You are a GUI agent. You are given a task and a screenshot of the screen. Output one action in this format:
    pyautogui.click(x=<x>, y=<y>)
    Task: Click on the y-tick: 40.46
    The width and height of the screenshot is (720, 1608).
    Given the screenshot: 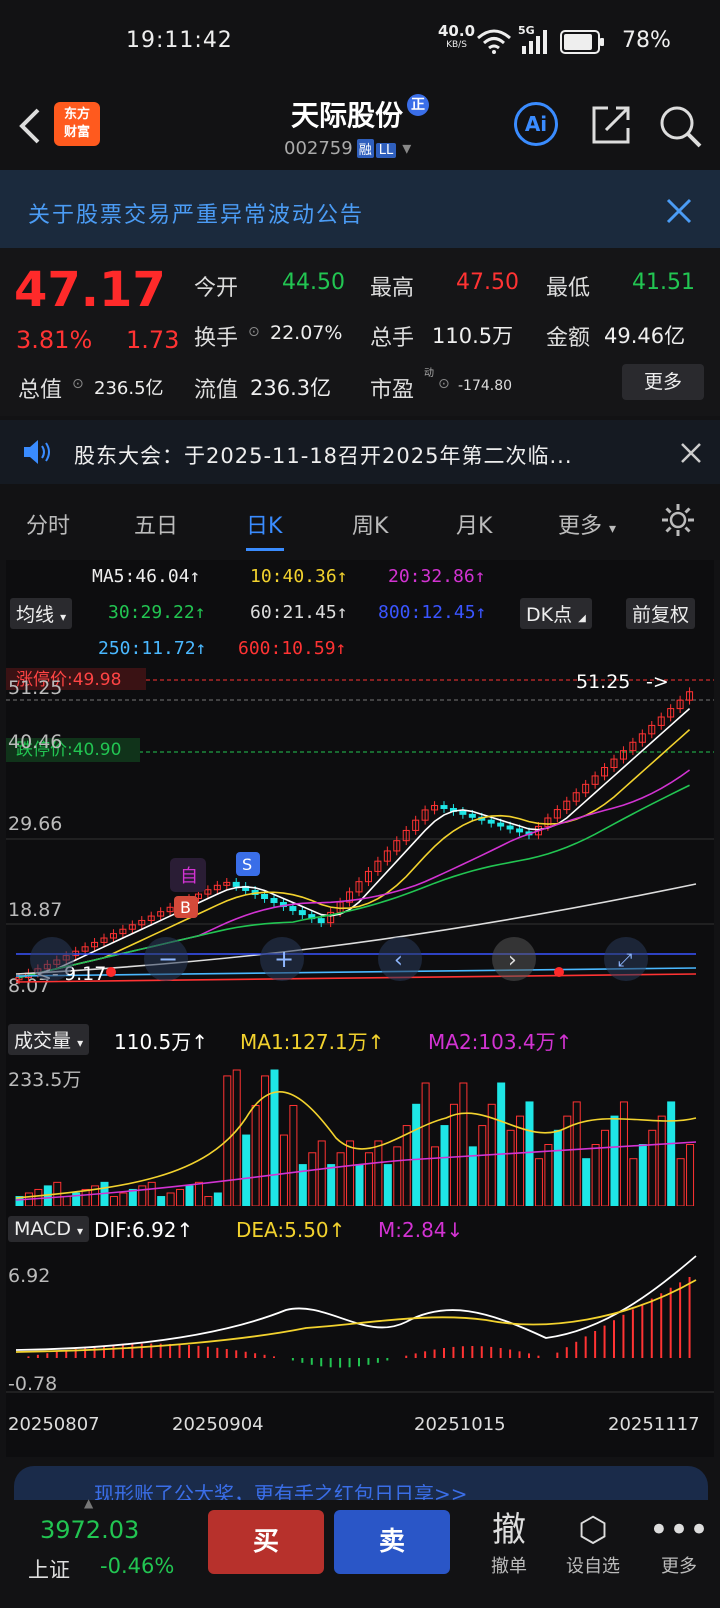 What is the action you would take?
    pyautogui.click(x=35, y=742)
    